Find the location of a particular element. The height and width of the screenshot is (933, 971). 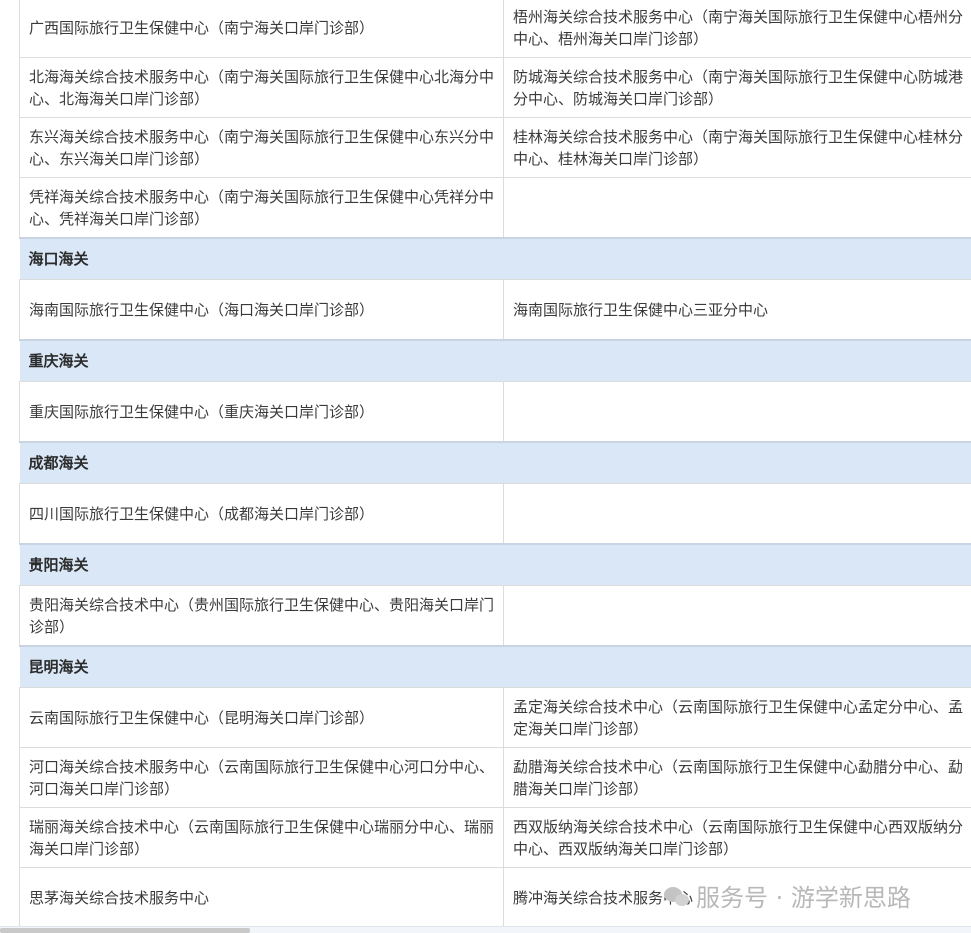

table-row: 四川国际旅行卫生保健中心（成都海关口岸门诊部） is located at coordinates (495, 514).